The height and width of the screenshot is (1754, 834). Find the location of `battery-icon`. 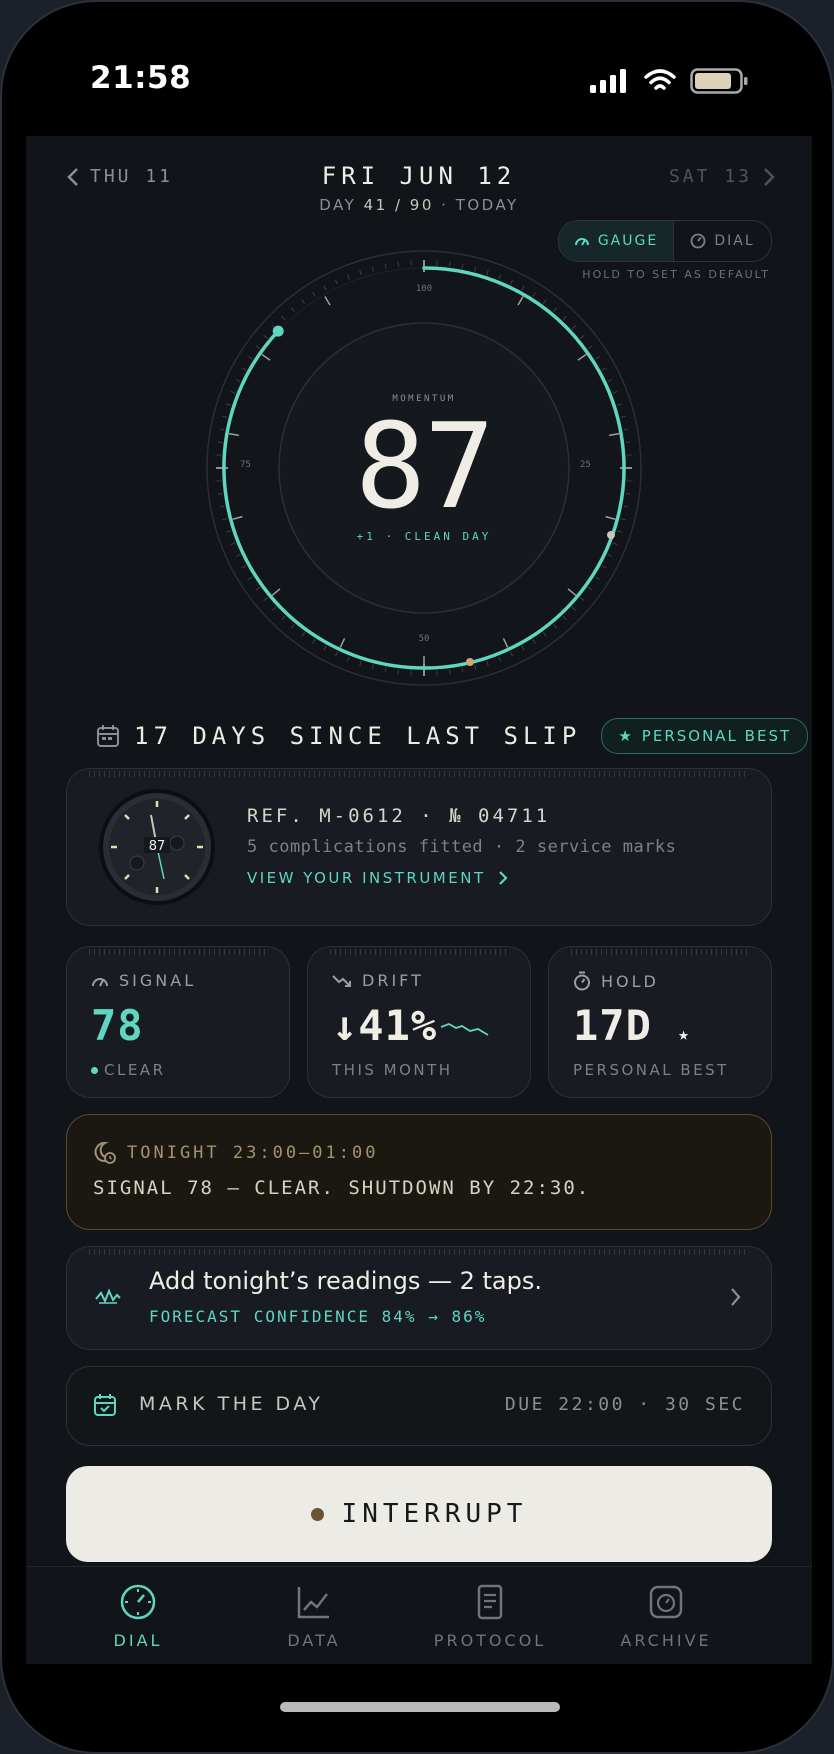

battery-icon is located at coordinates (719, 81).